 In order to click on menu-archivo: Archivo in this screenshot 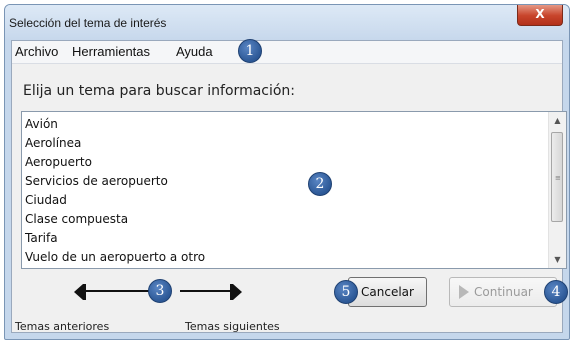, I will do `click(36, 51)`.